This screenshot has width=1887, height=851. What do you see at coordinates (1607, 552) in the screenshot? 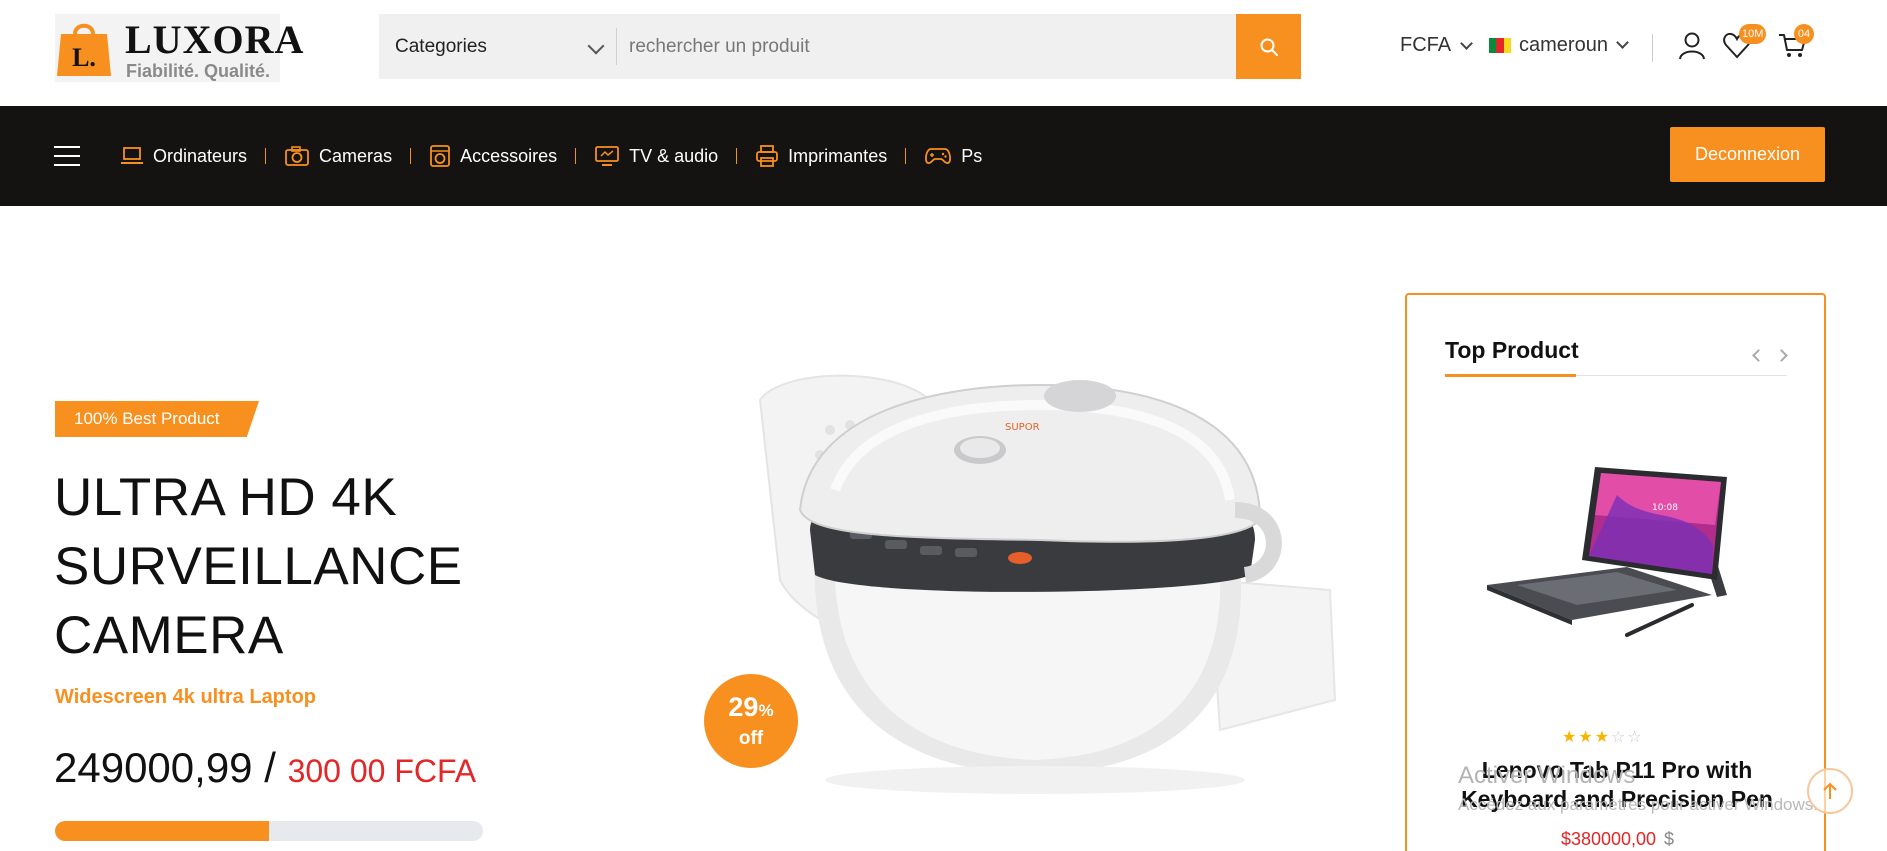
I see `tablet-with-keyboard-image: 10:08` at bounding box center [1607, 552].